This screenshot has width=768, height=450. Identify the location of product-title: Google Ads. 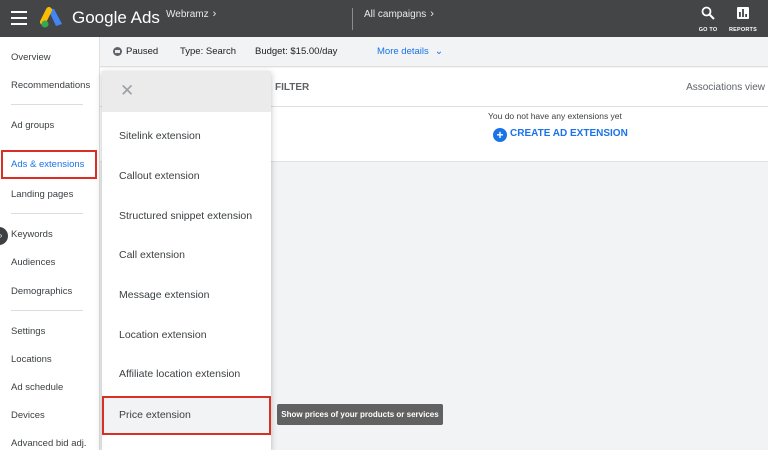
(116, 18).